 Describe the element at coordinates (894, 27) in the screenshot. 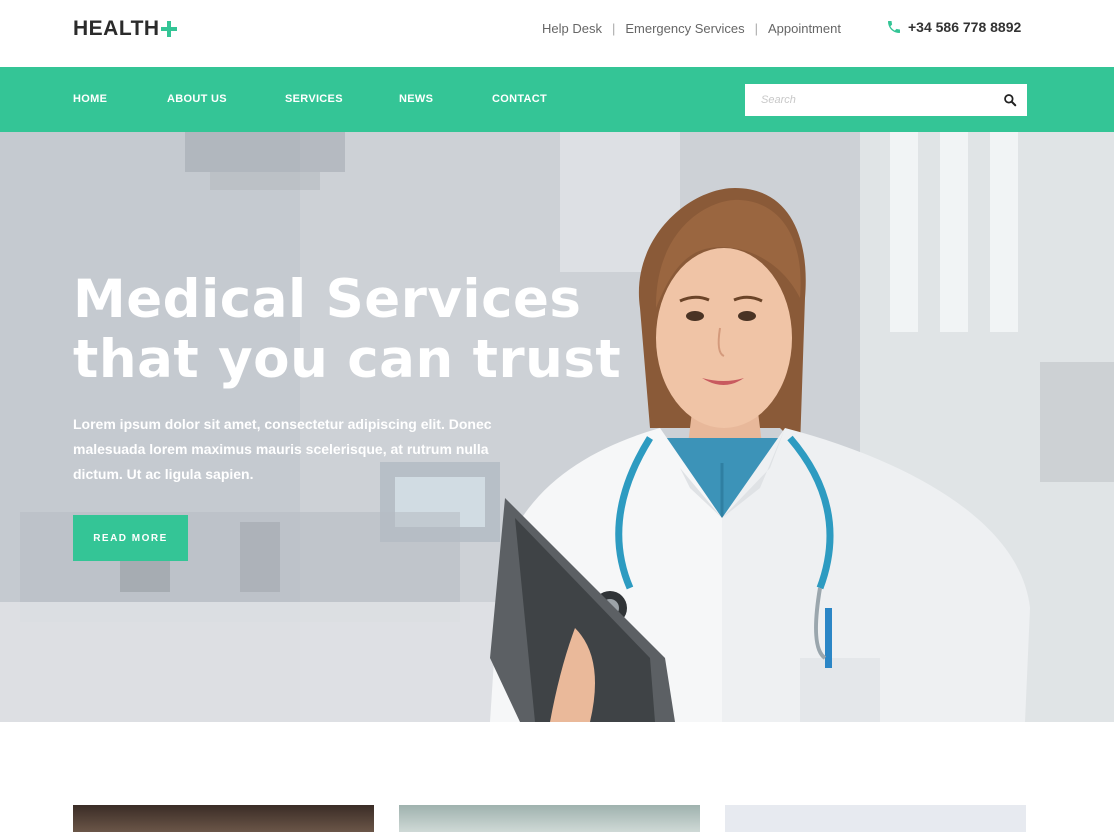

I see `phone-icon` at that location.